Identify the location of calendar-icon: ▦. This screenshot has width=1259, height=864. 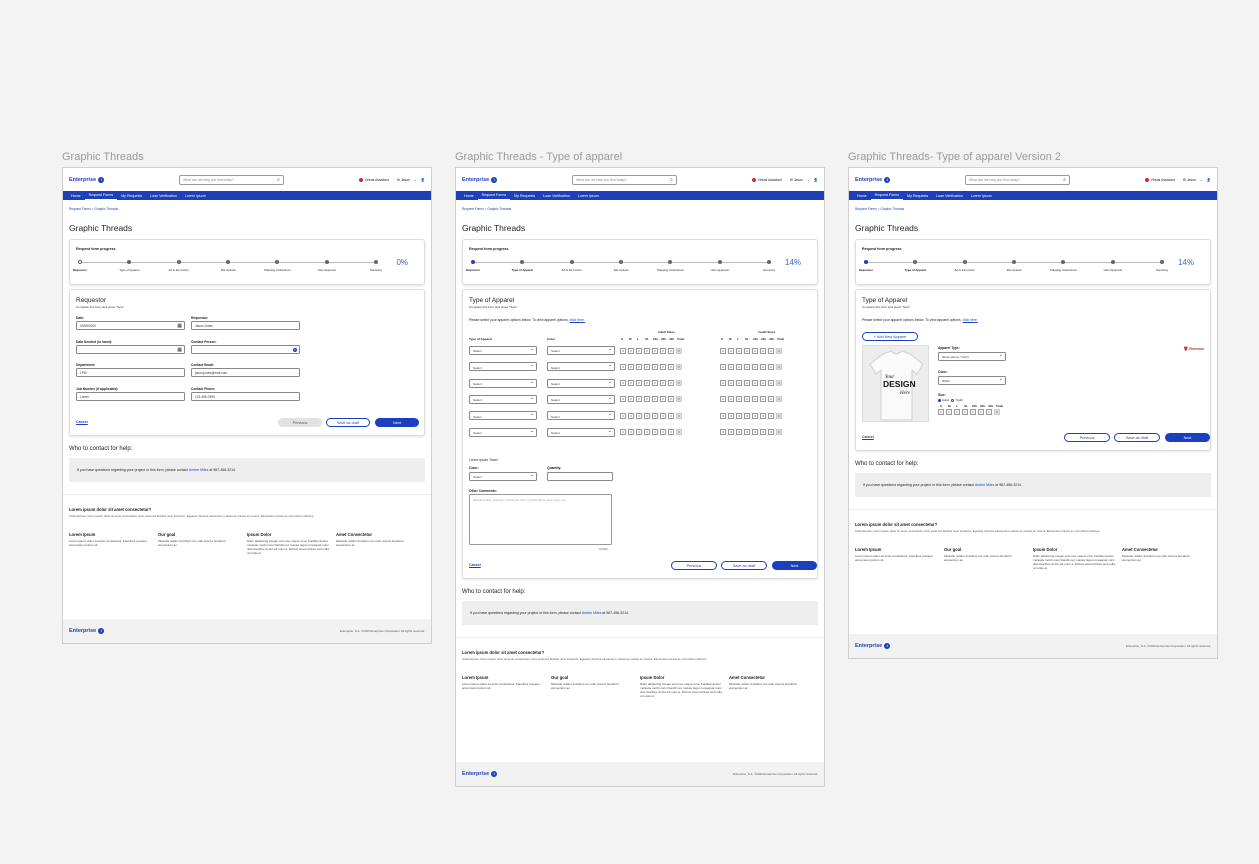
(179, 326).